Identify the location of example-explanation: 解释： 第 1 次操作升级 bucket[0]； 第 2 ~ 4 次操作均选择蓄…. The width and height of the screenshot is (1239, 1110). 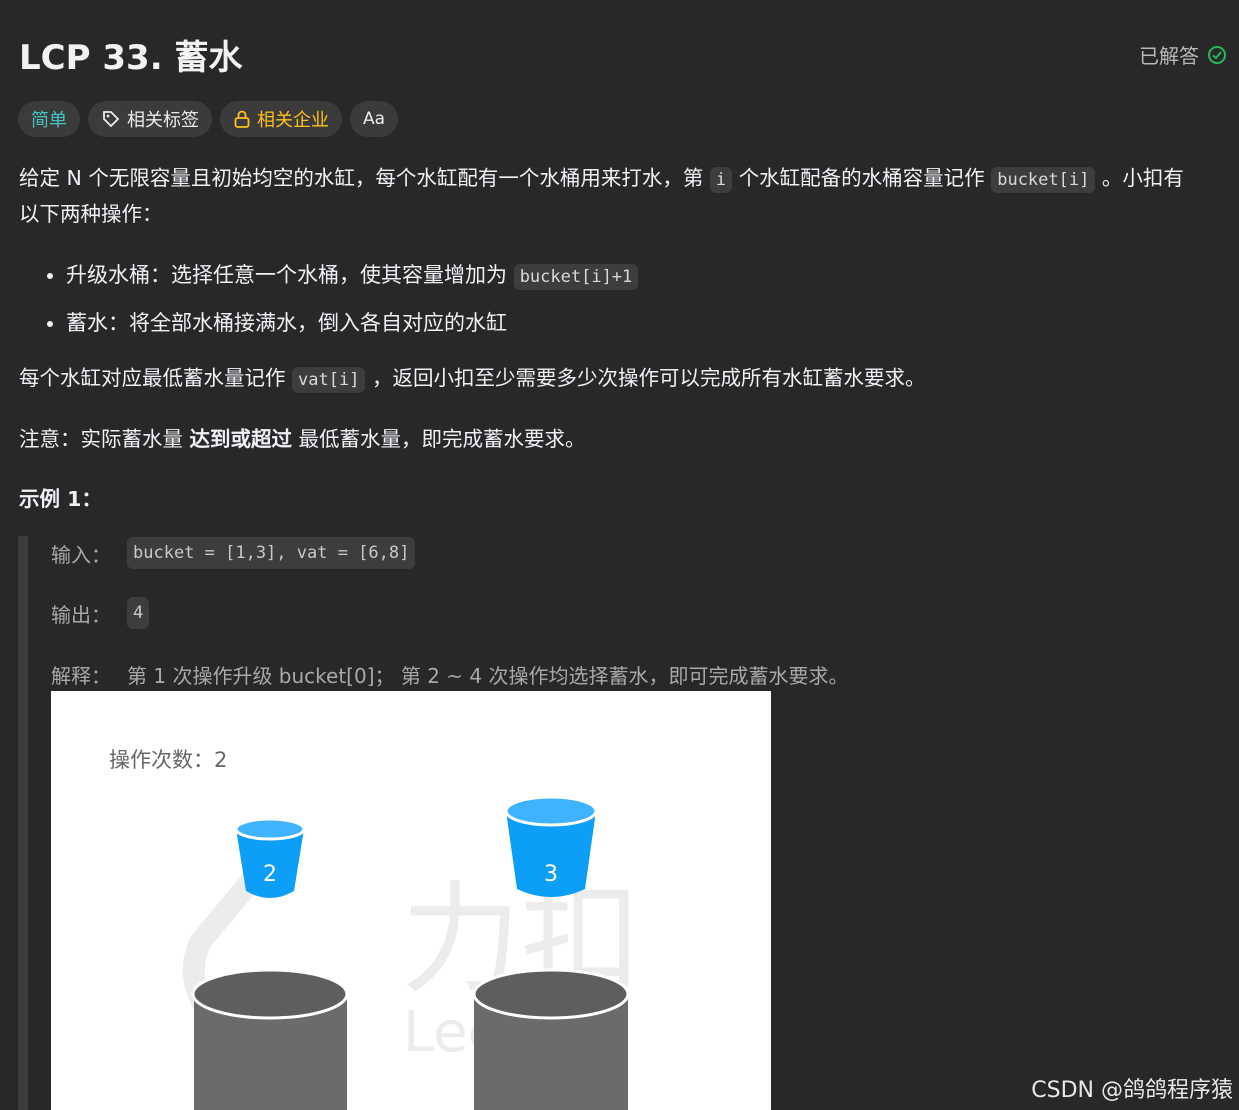
(450, 674).